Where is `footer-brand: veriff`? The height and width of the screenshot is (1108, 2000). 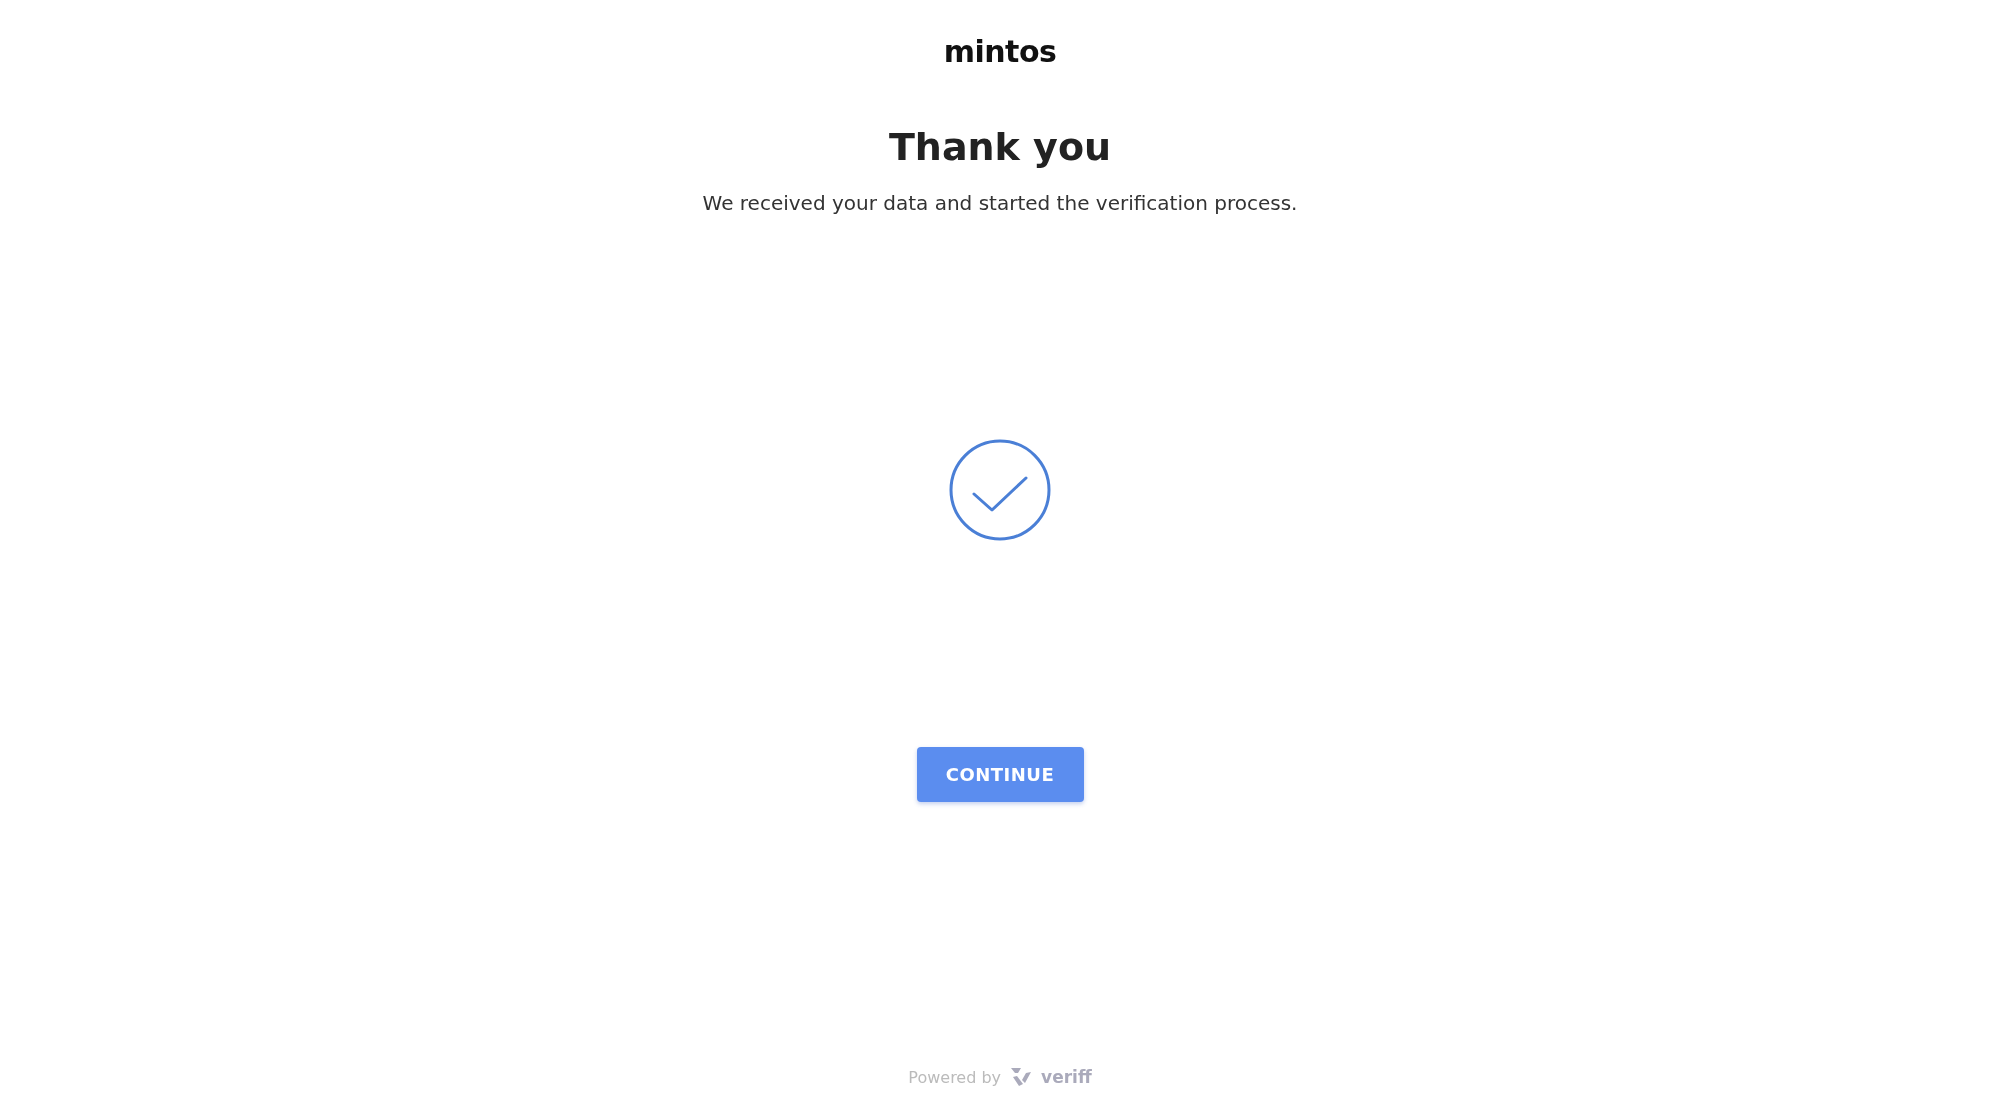 footer-brand: veriff is located at coordinates (1066, 1077).